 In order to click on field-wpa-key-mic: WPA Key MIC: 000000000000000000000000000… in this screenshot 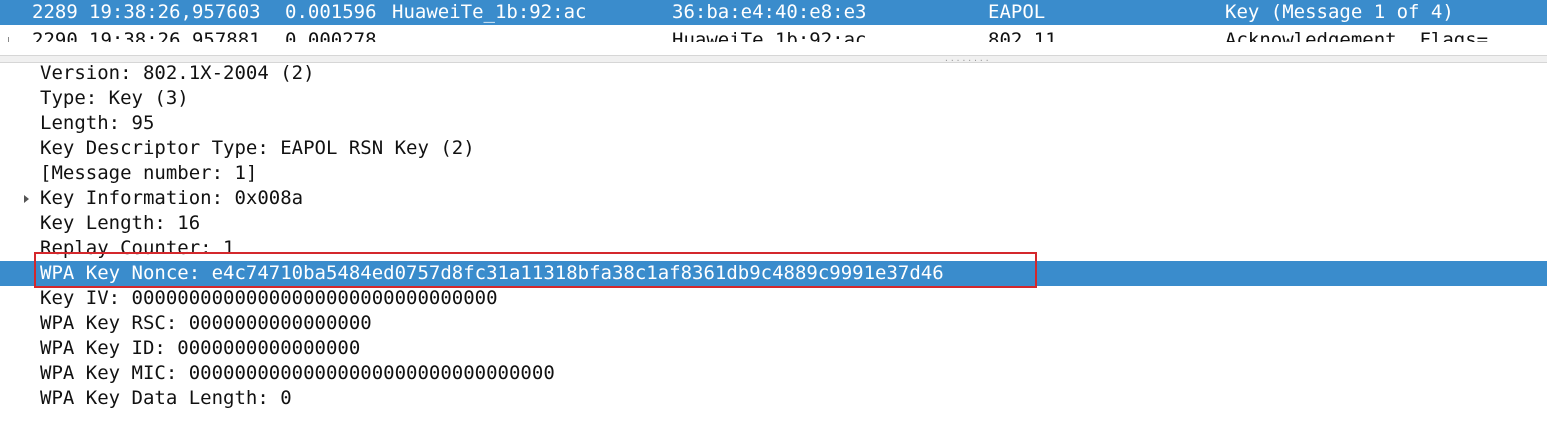, I will do `click(773, 373)`.